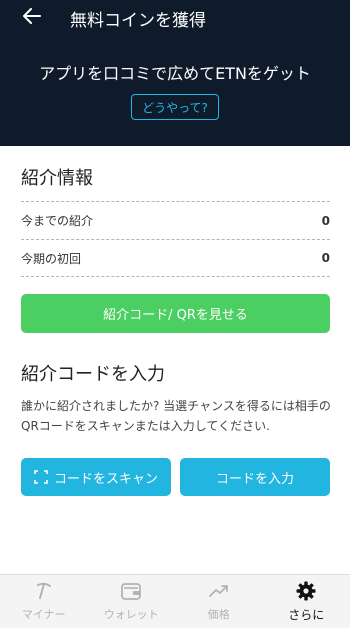  I want to click on nav-item-wallet: ウォレット, so click(132, 601).